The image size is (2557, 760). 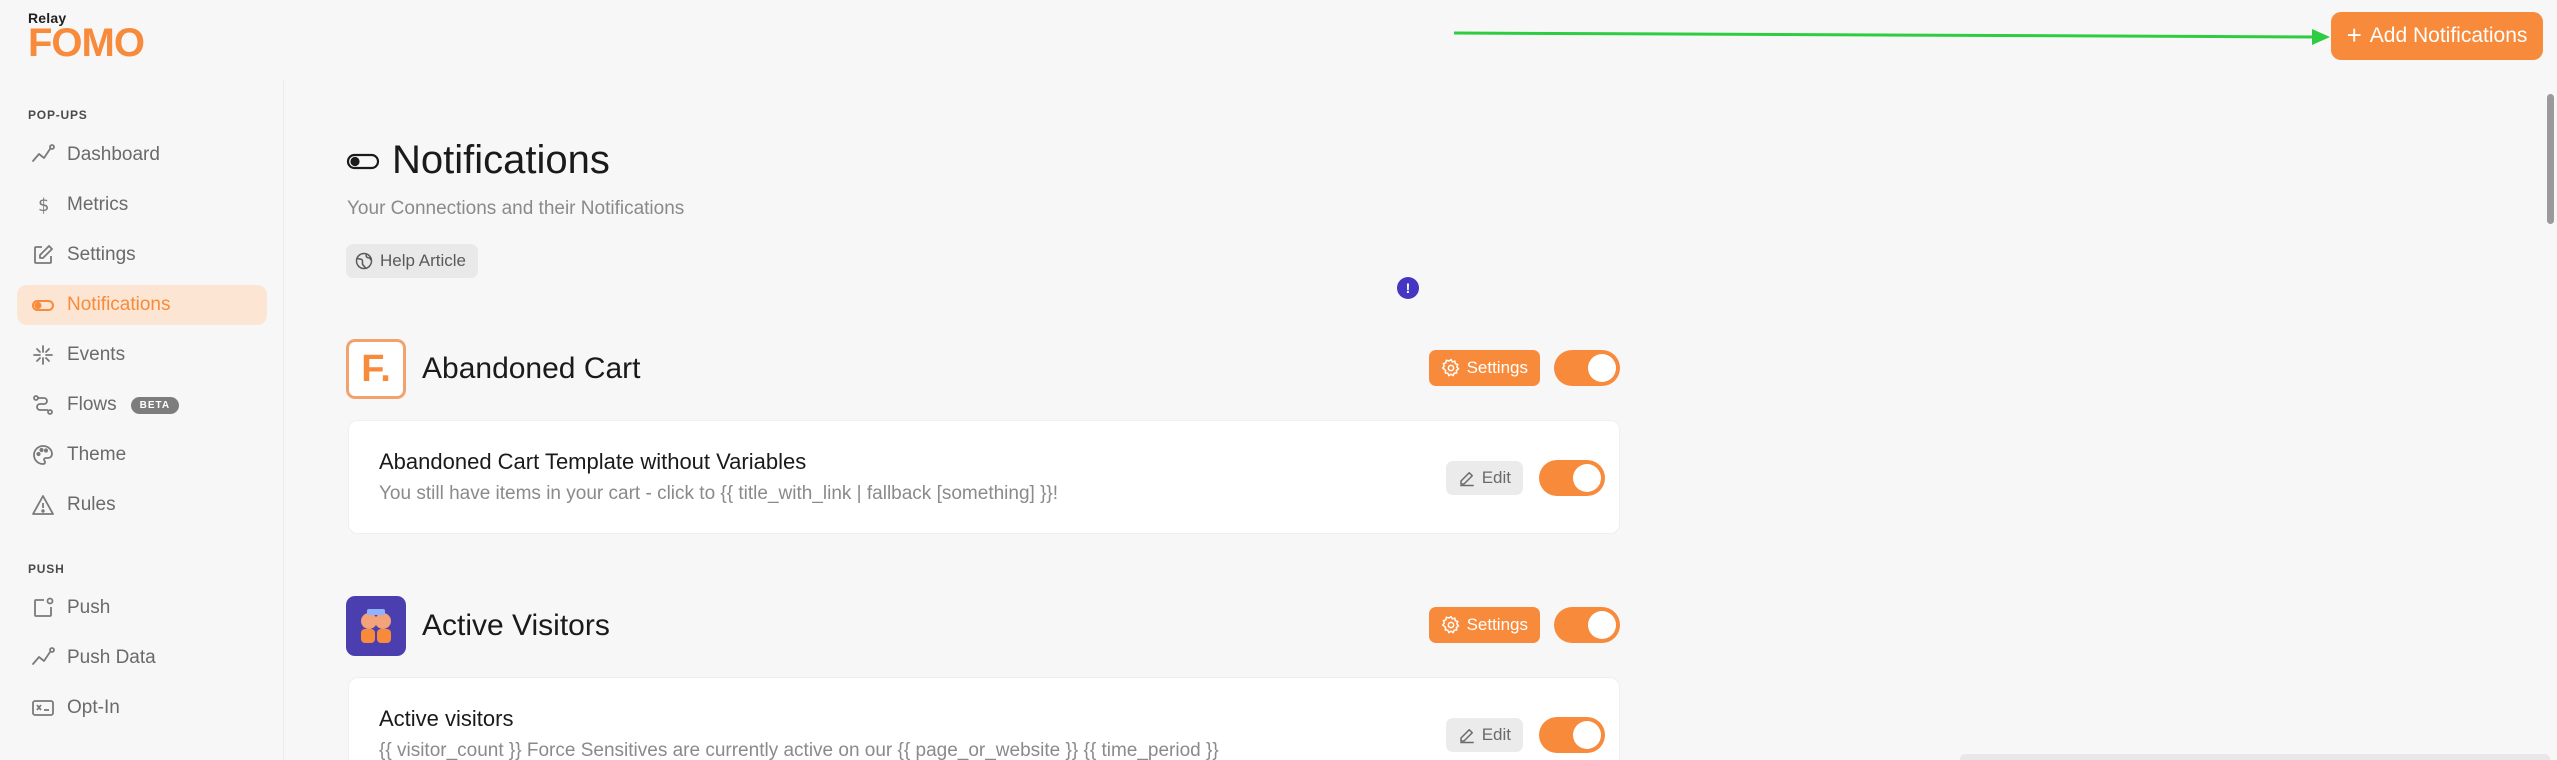 I want to click on help-article-button: Help Article, so click(x=412, y=261).